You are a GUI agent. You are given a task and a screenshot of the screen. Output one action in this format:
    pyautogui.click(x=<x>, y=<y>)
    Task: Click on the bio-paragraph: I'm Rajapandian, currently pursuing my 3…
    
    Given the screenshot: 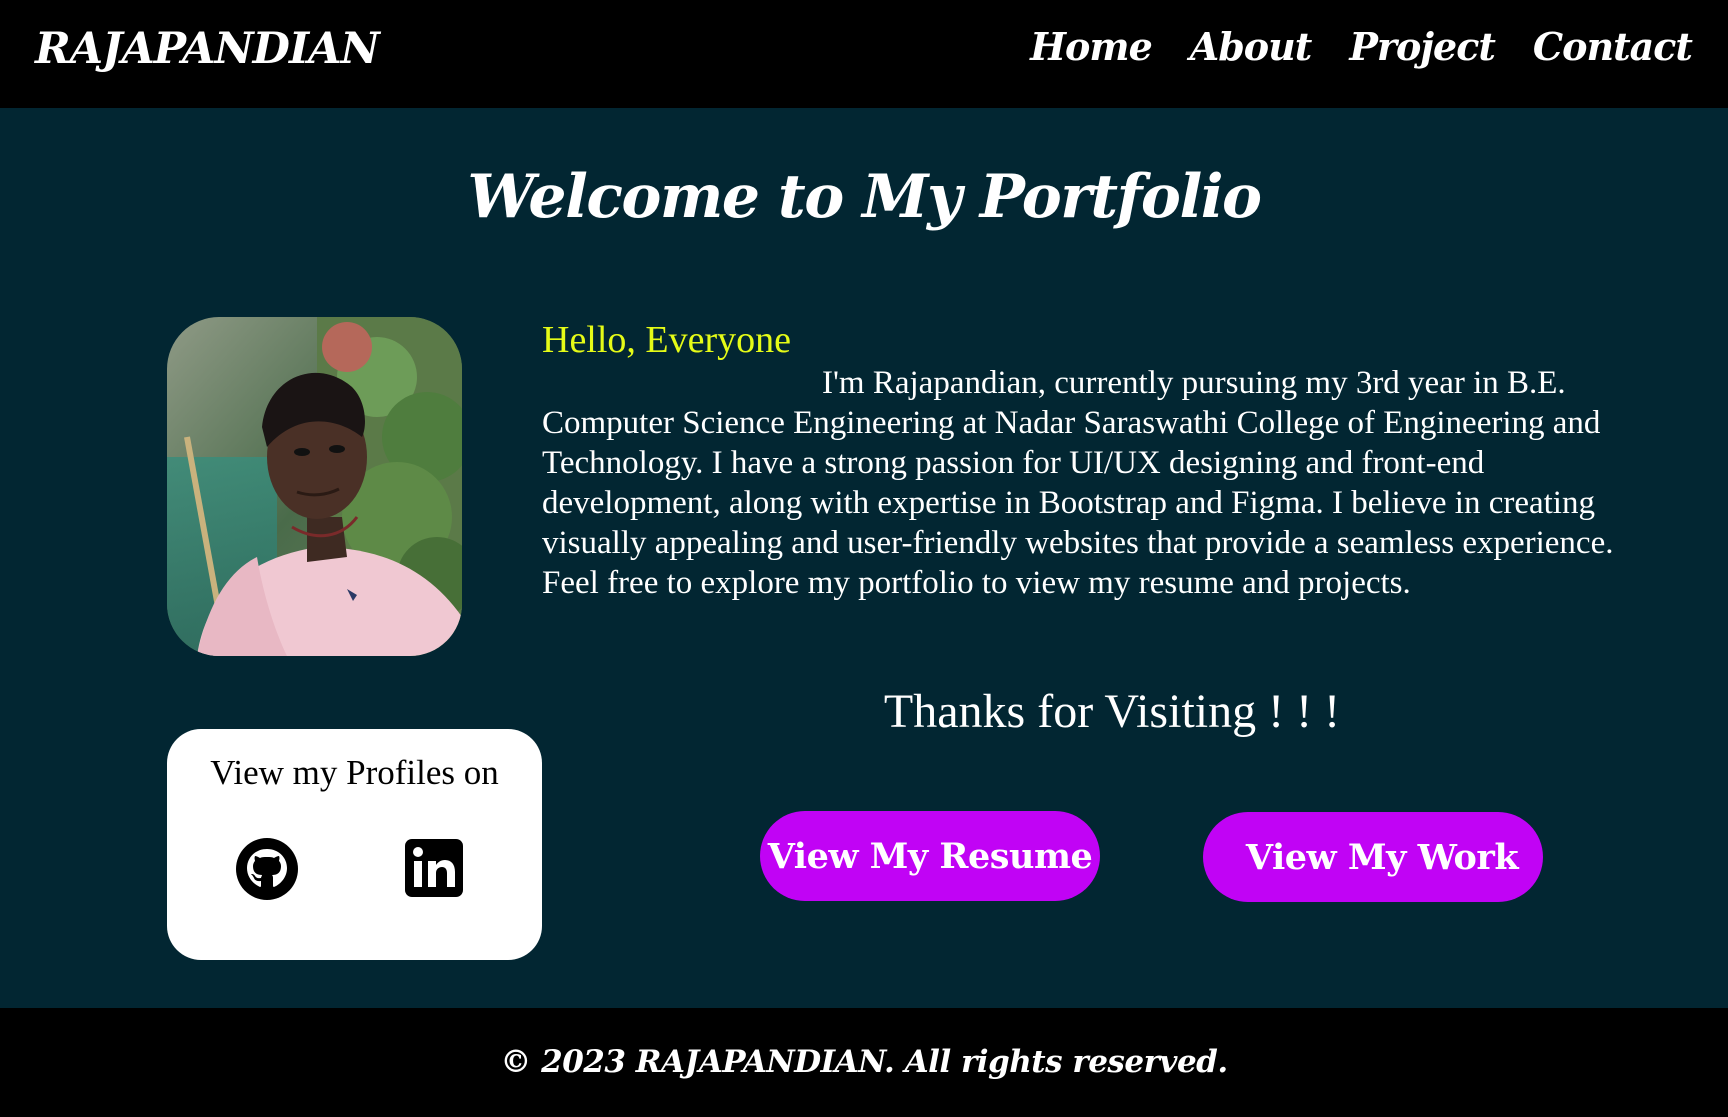 What is the action you would take?
    pyautogui.click(x=1078, y=483)
    